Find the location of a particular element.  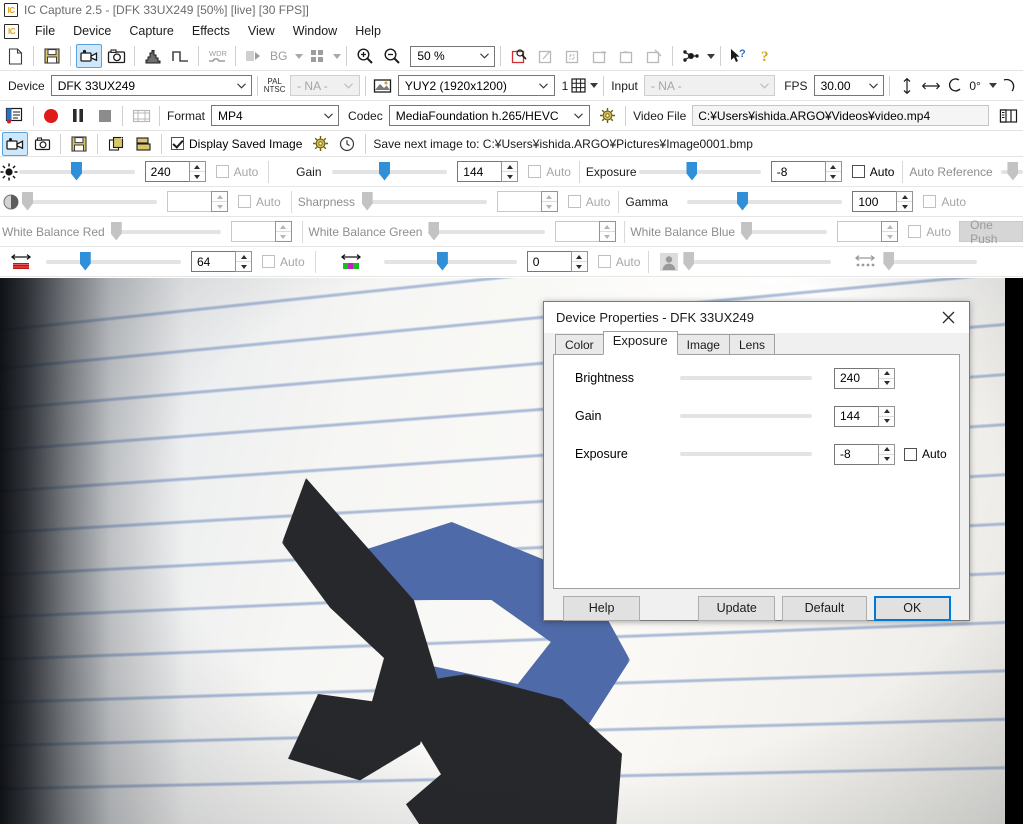

pulse-icon is located at coordinates (180, 56).